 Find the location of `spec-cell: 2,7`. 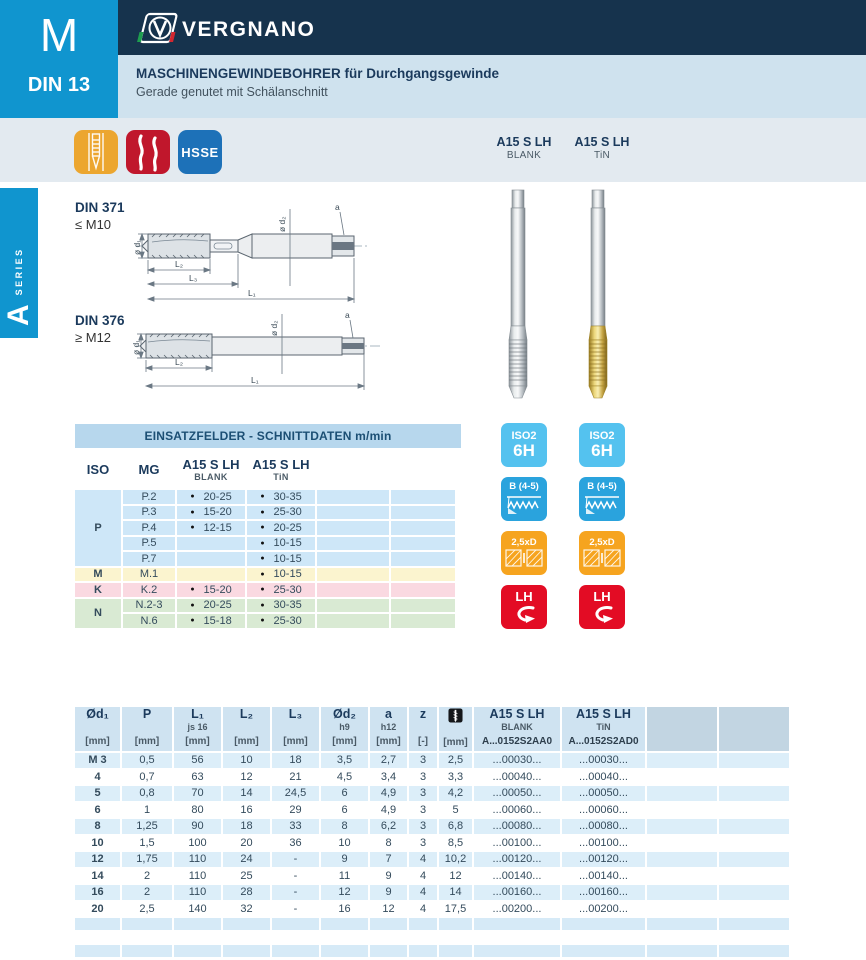

spec-cell: 2,7 is located at coordinates (388, 760).